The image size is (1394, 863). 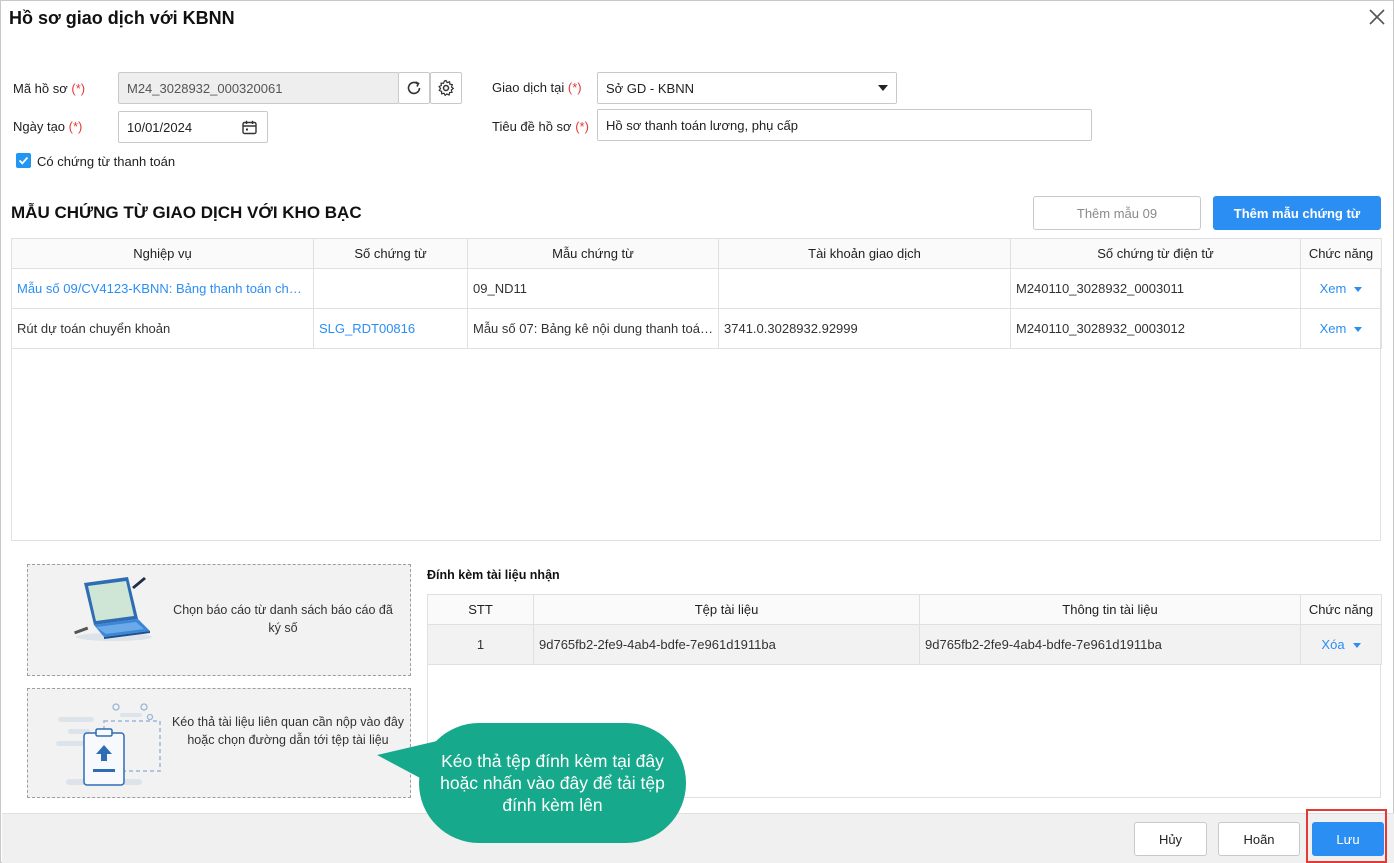 I want to click on ma-ho-so-label: Mã hồ sơ (*), so click(x=49, y=88).